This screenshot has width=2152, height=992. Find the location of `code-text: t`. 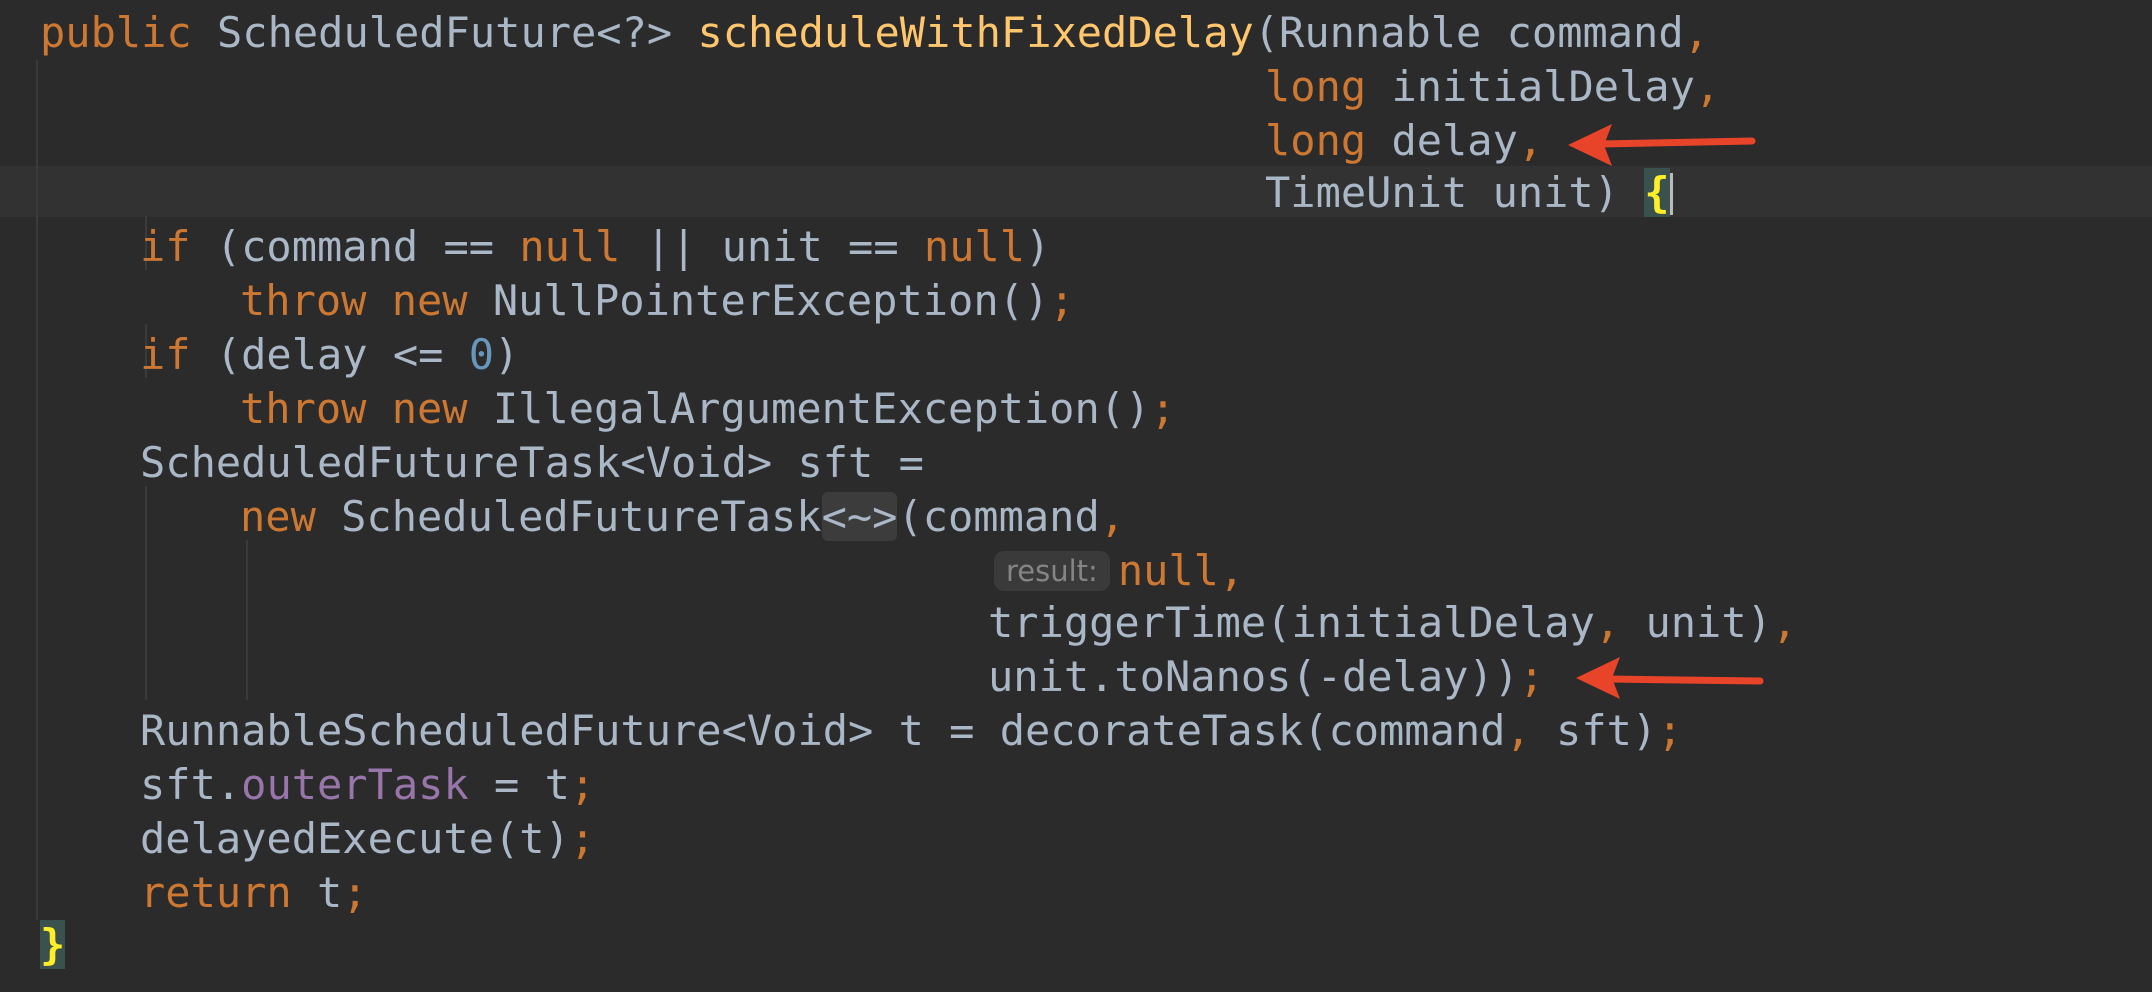

code-text: t is located at coordinates (317, 892).